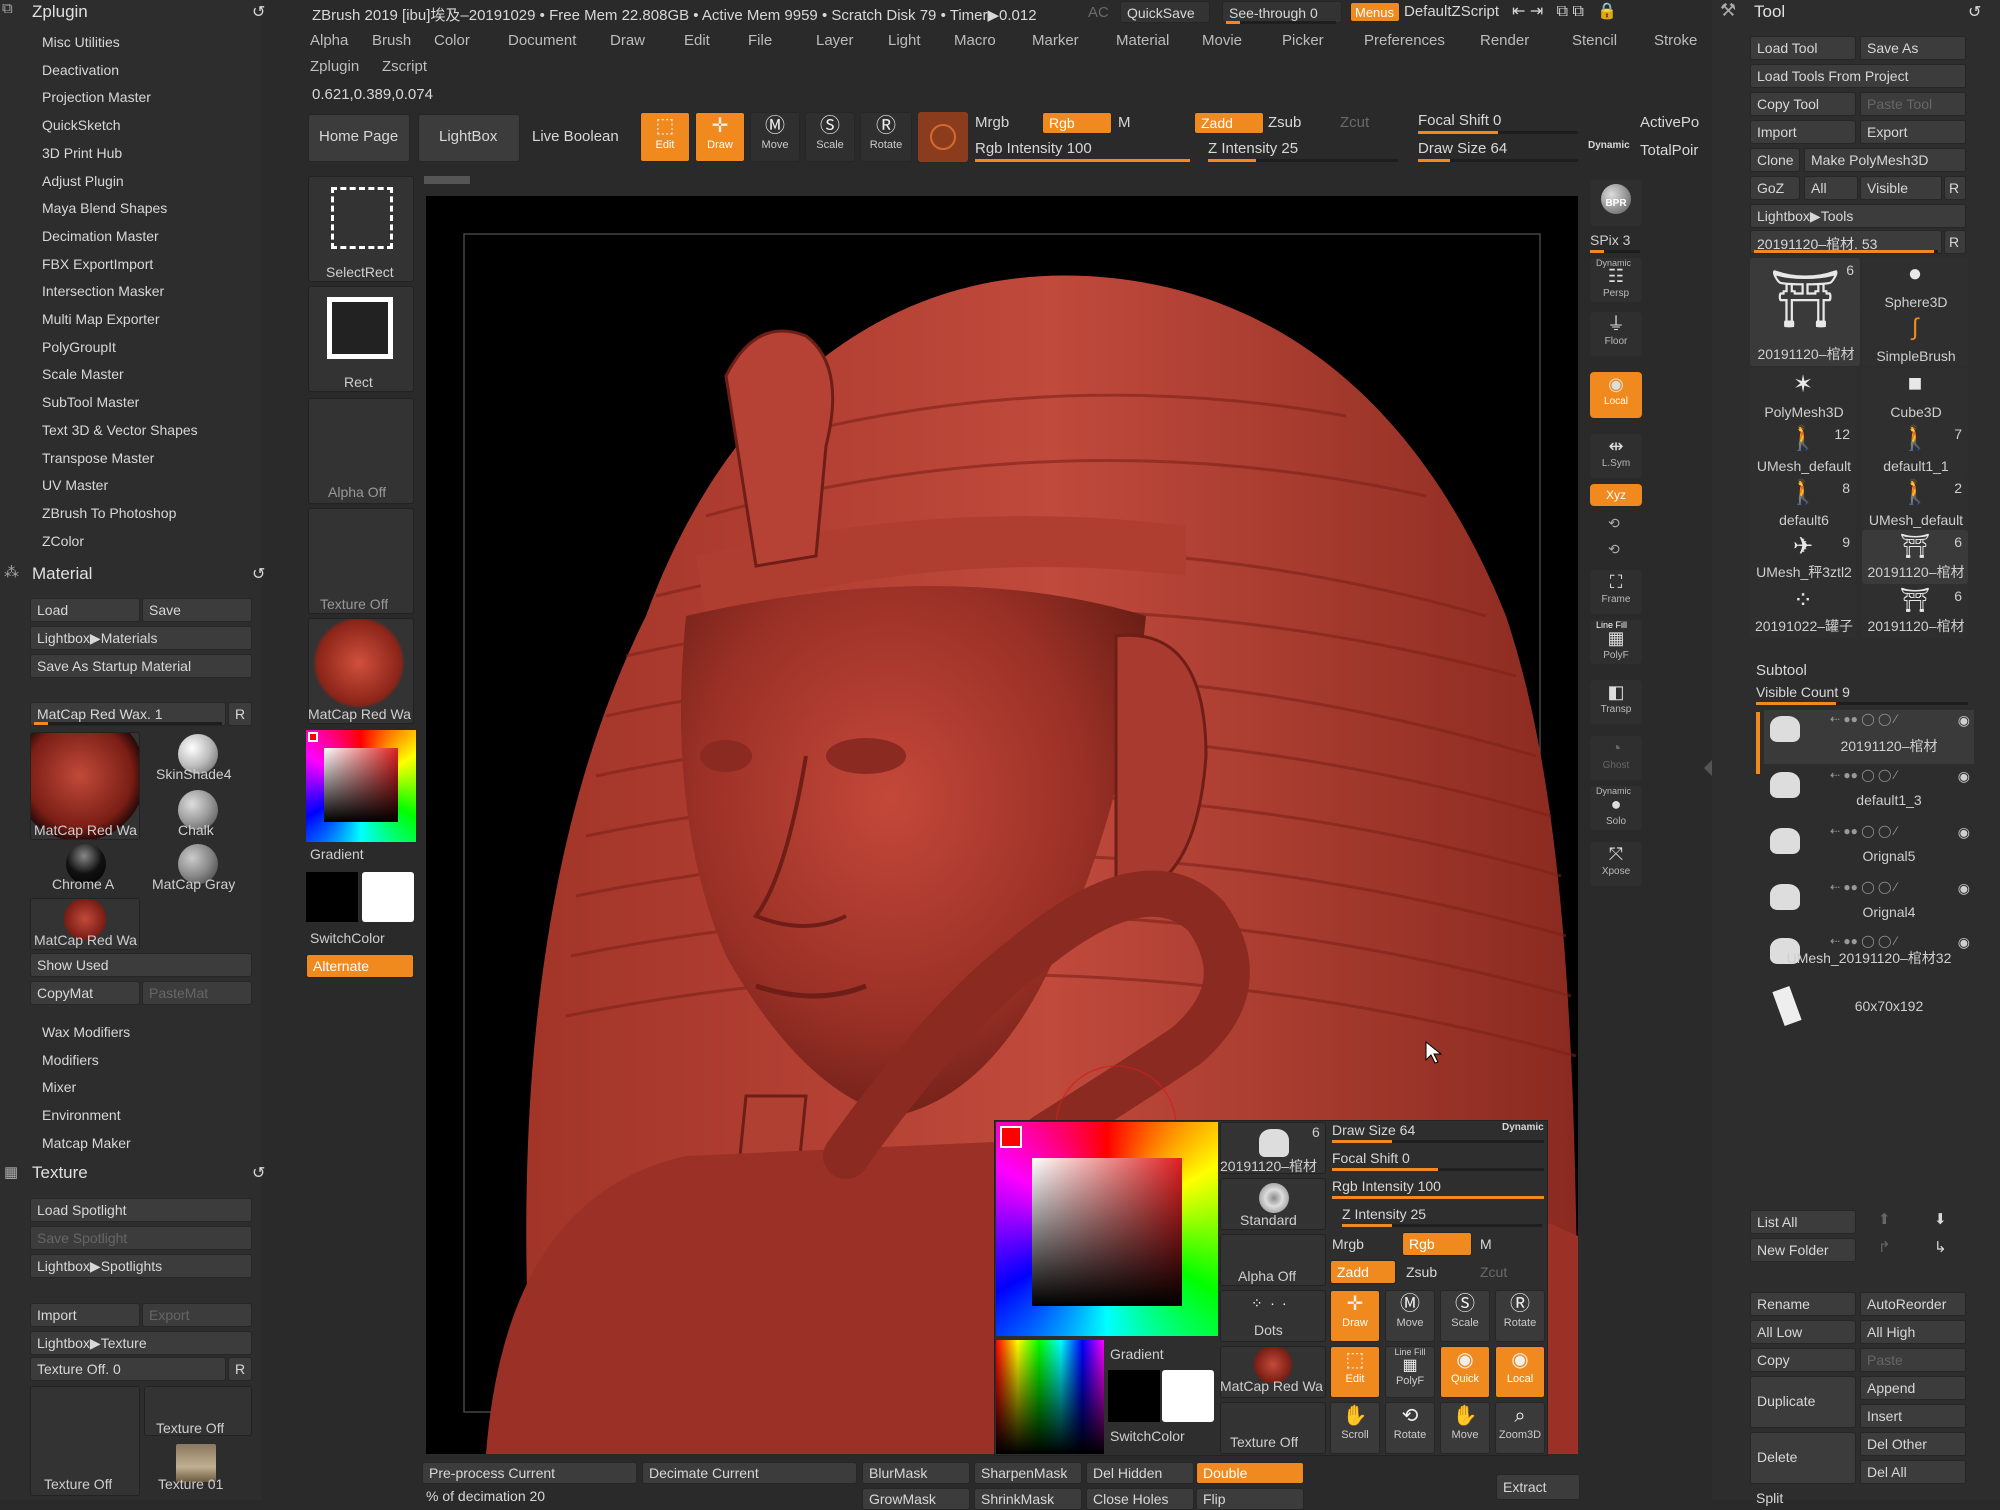 The image size is (2000, 1510). Describe the element at coordinates (760, 40) in the screenshot. I see `menu-file: File` at that location.